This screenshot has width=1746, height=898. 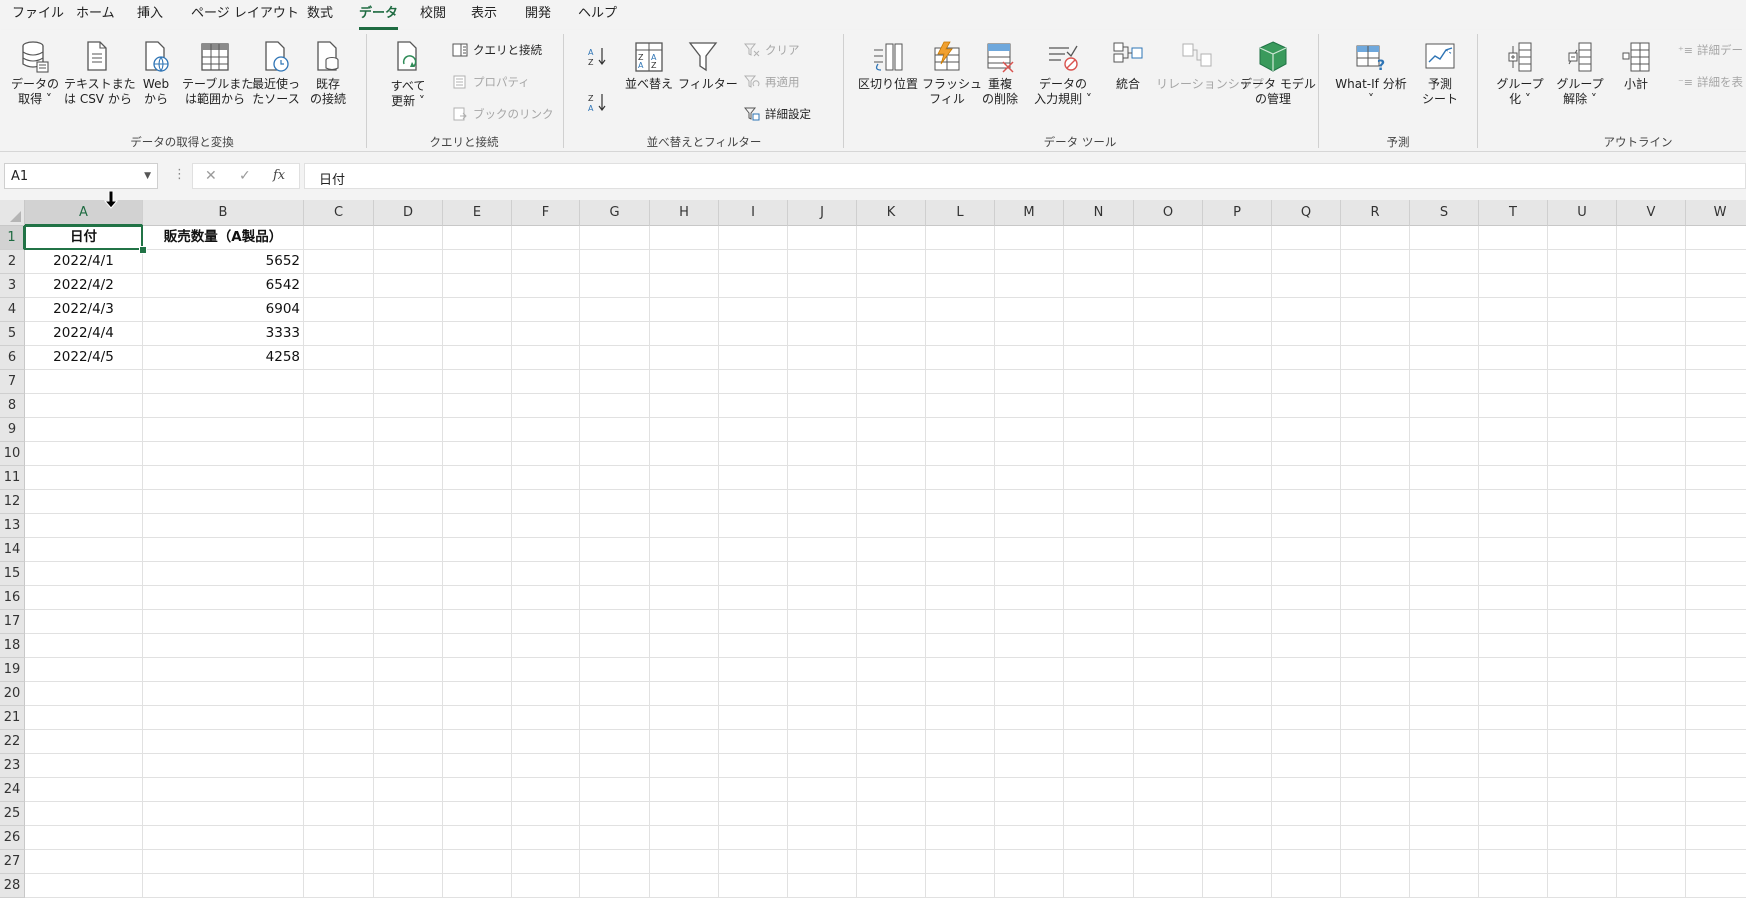 I want to click on cell-w21, so click(x=1716, y=718).